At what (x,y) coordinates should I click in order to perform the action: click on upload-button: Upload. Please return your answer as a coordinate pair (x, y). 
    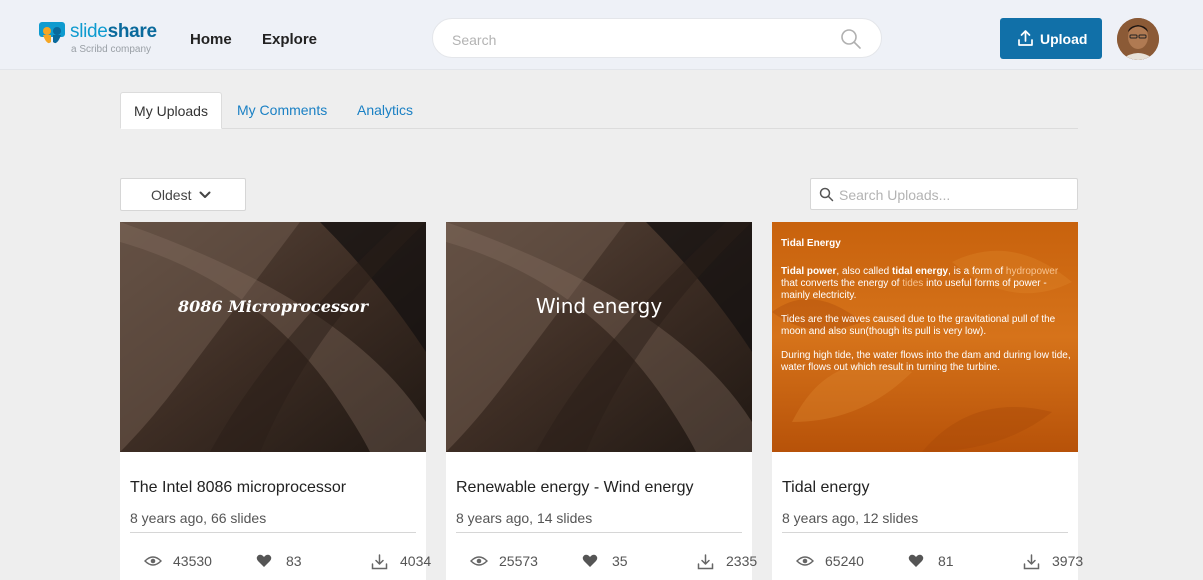
    Looking at the image, I should click on (1051, 38).